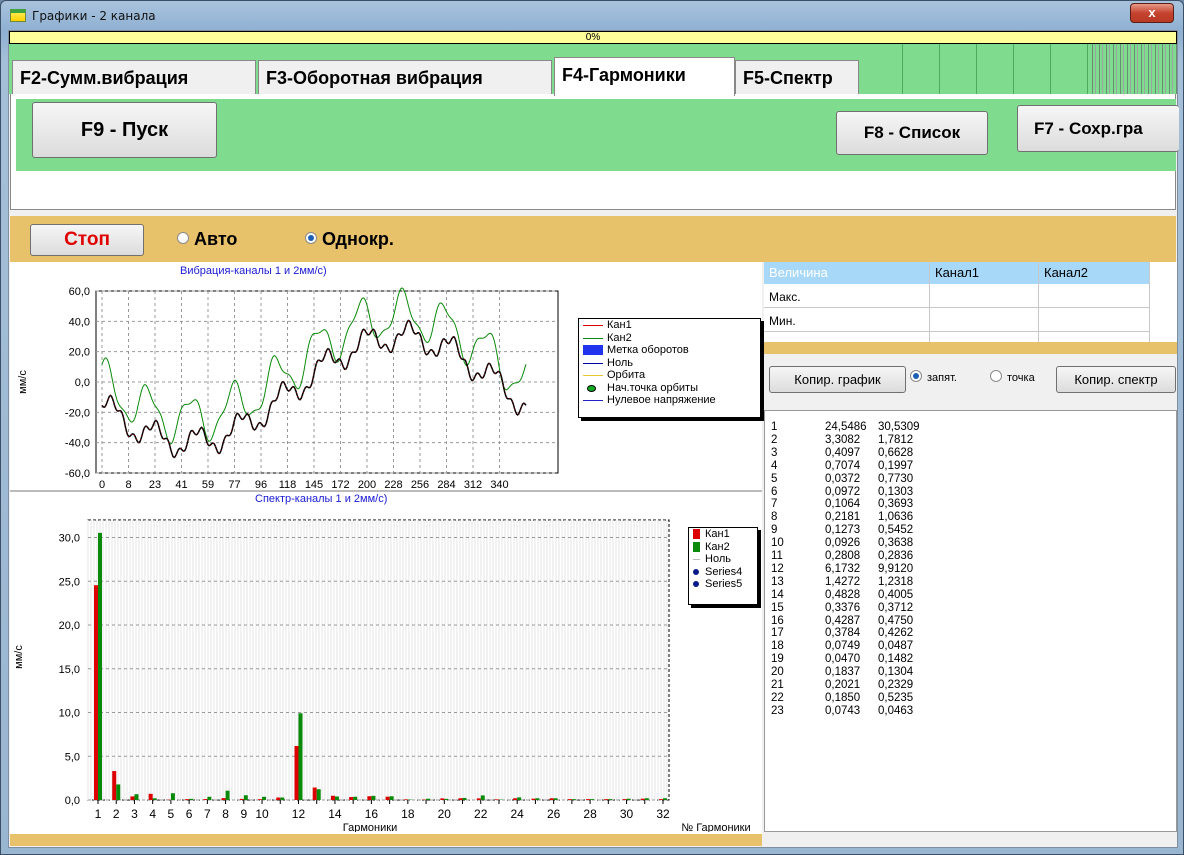  What do you see at coordinates (896, 504) in the screenshot?
I see `table-cell: 0,3693` at bounding box center [896, 504].